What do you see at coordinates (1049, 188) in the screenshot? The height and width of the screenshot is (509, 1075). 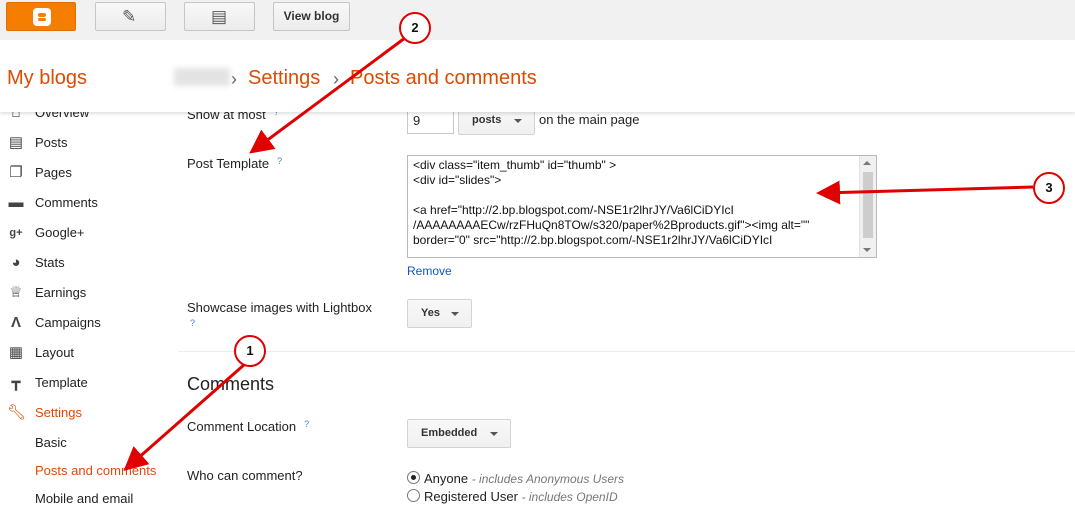 I see `annotation-marker-3: 3` at bounding box center [1049, 188].